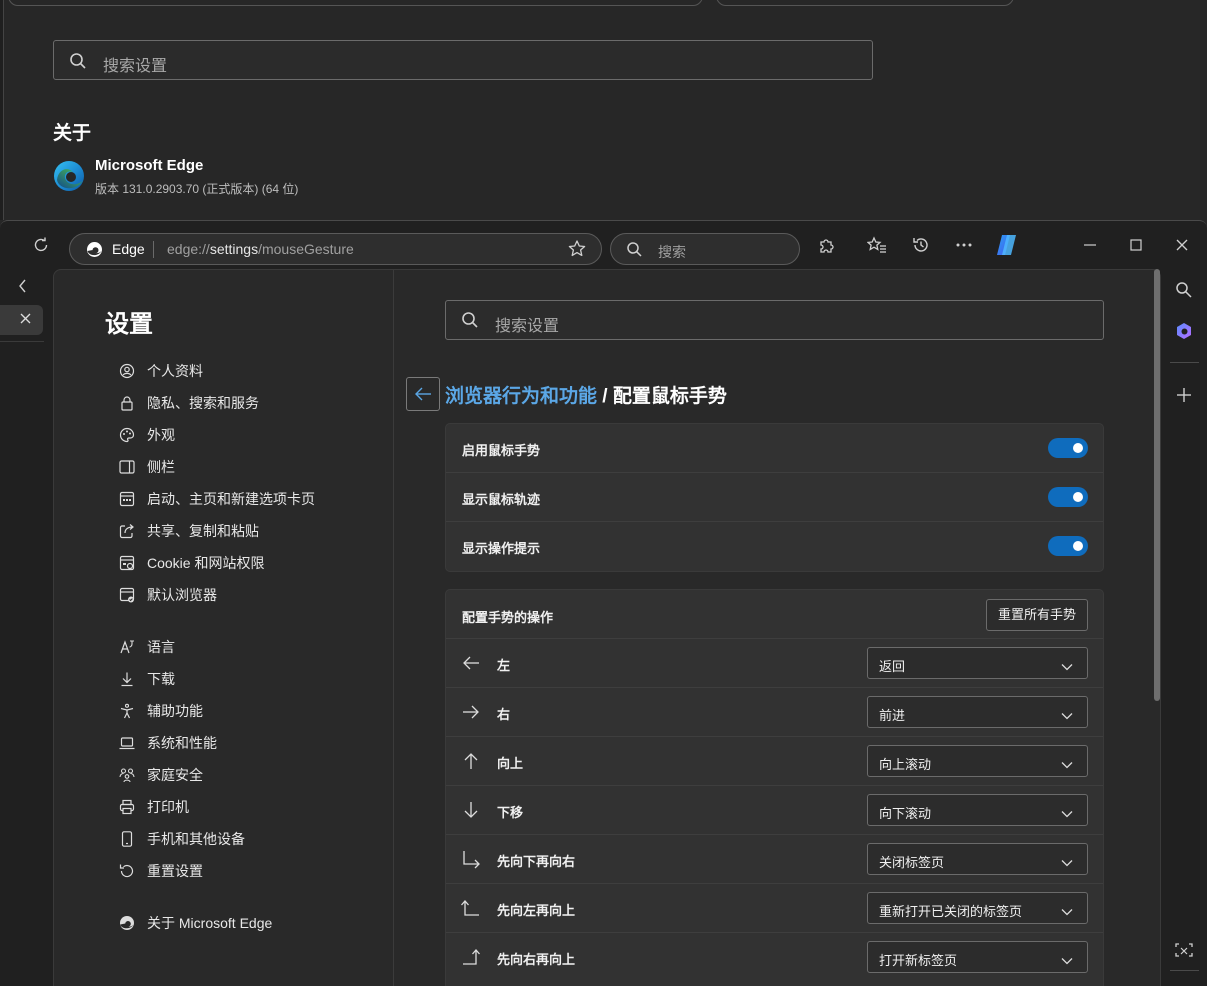 The width and height of the screenshot is (1207, 986). I want to click on gesture-action-select: 向上滚动, so click(977, 761).